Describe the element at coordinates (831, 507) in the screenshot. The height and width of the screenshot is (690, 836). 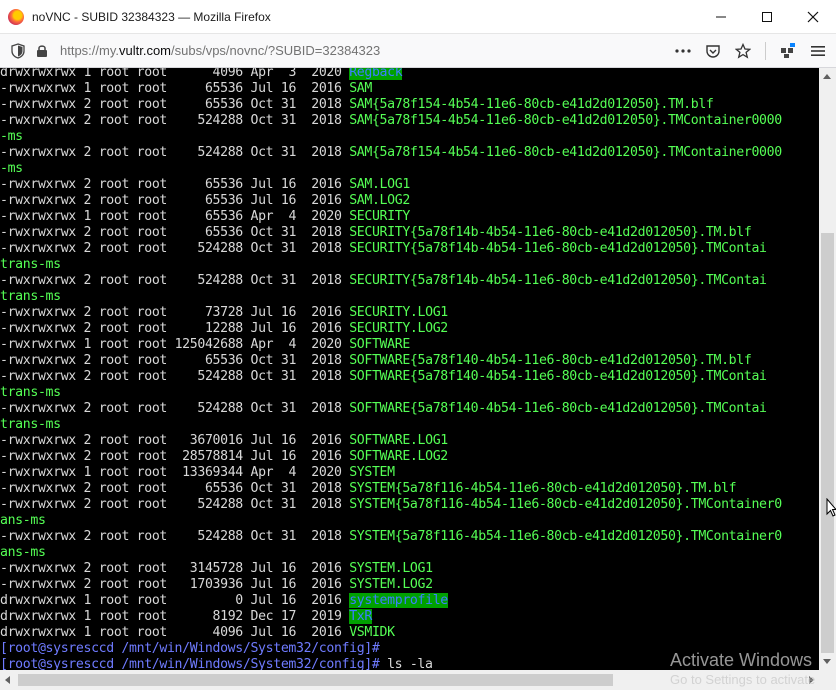
I see `mouse-pointer-icon` at that location.